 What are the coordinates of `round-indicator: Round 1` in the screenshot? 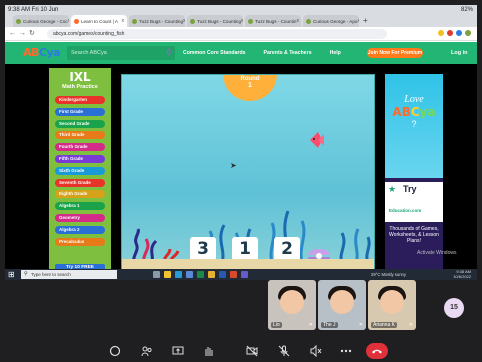 It's located at (250, 88).